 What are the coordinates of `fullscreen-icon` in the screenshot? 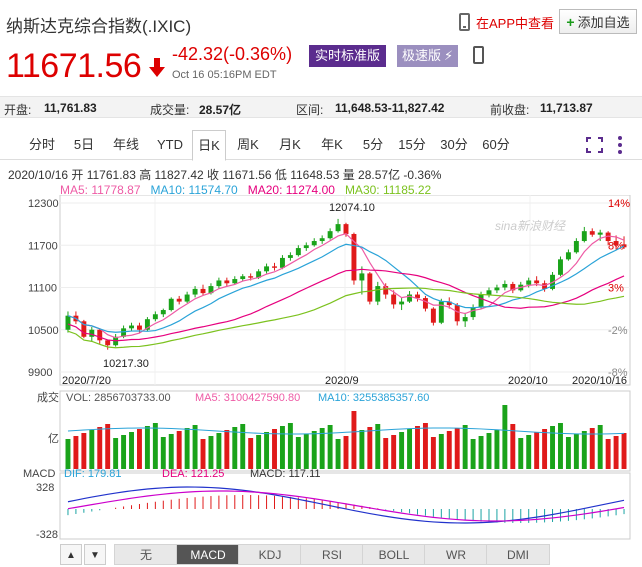 It's located at (594, 145).